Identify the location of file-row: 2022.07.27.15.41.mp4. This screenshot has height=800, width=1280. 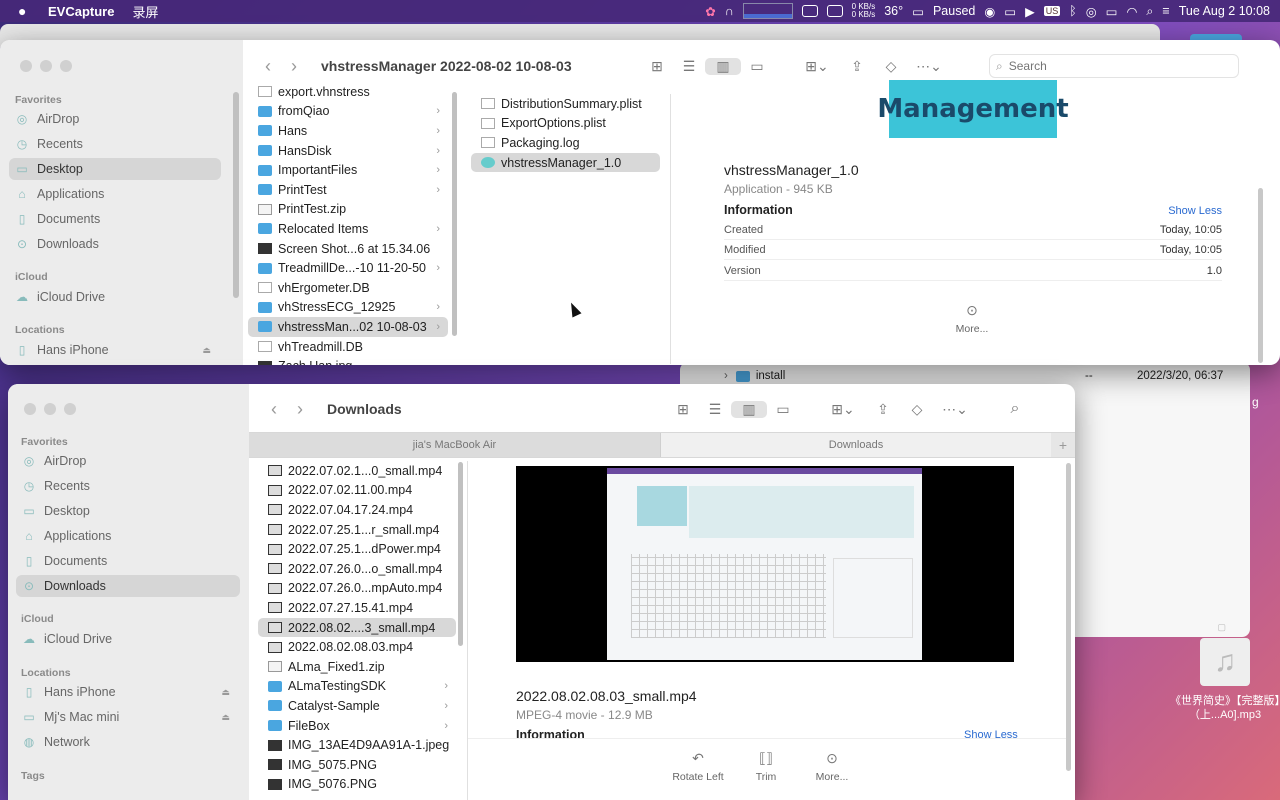
(357, 608).